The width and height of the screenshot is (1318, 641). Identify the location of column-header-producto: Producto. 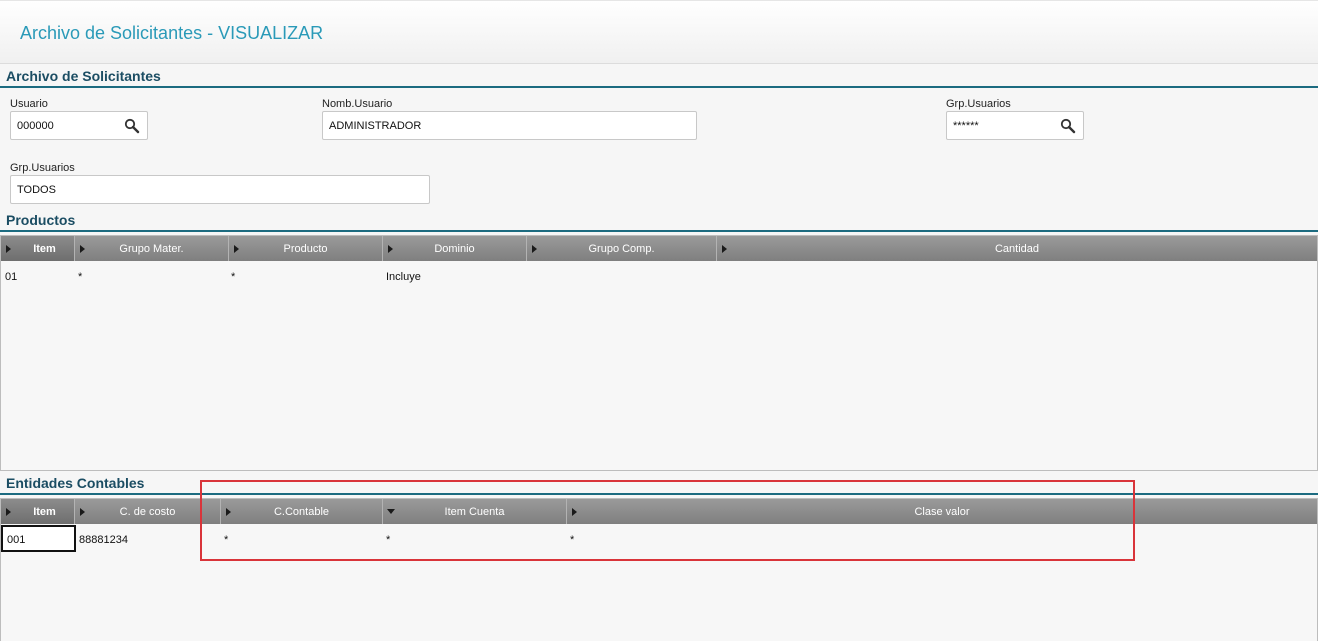
(306, 248).